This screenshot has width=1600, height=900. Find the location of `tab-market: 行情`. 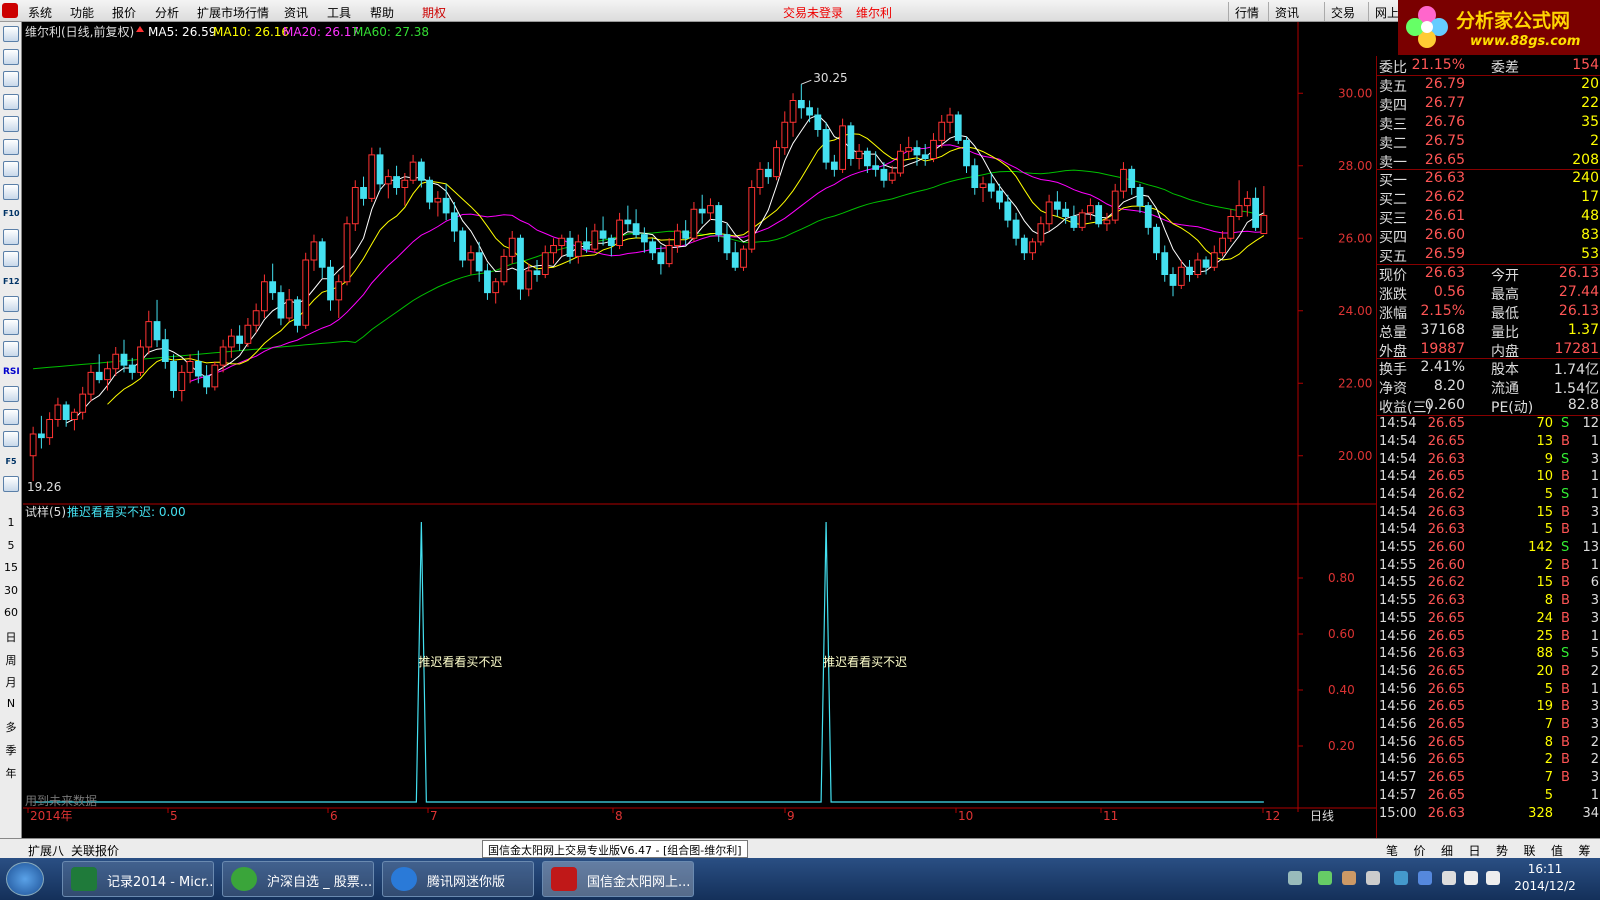

tab-market: 行情 is located at coordinates (1246, 11).